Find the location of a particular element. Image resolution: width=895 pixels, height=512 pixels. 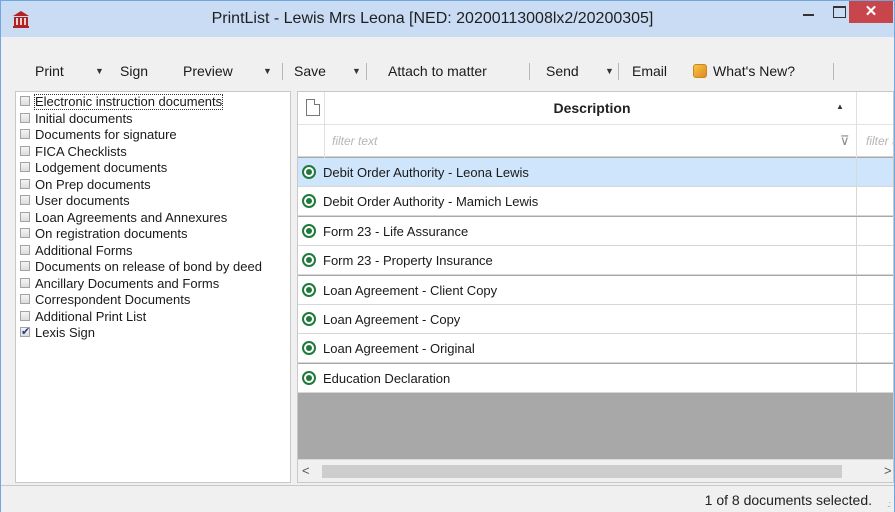

checkbox-label: On Prep documents is located at coordinates (93, 184).